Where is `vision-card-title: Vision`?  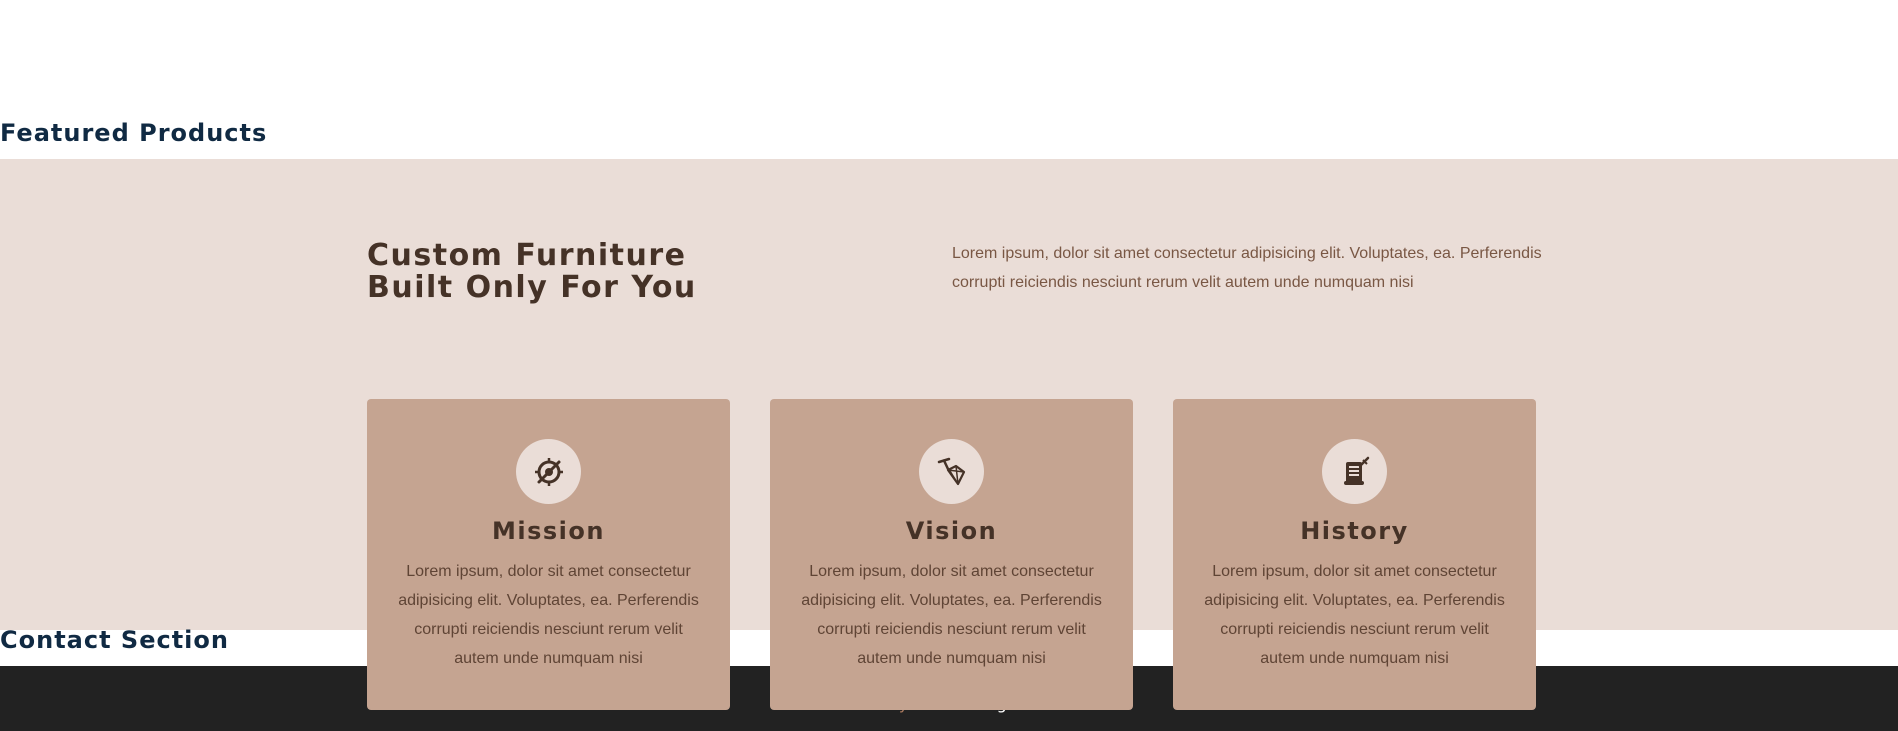 vision-card-title: Vision is located at coordinates (951, 531).